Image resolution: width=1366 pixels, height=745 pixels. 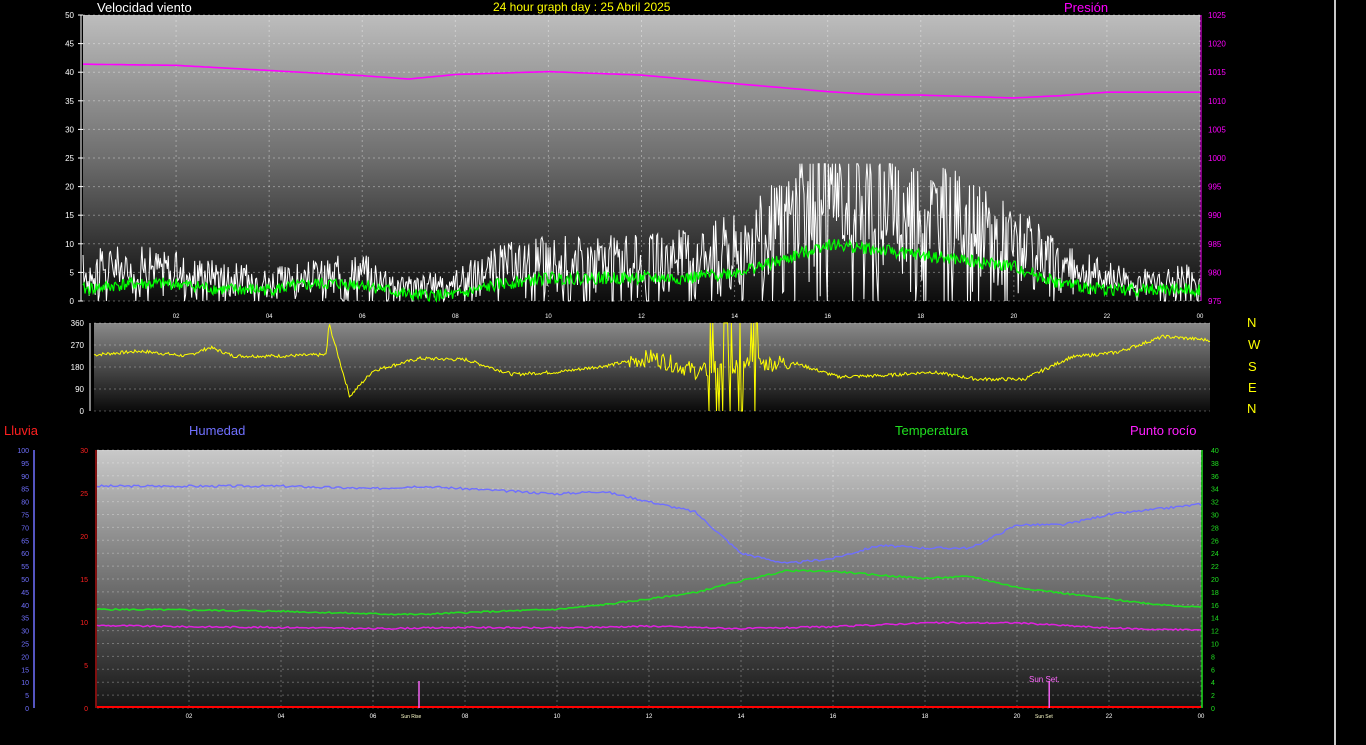 I want to click on chart3-ytick-humidity: 25, so click(x=25, y=645).